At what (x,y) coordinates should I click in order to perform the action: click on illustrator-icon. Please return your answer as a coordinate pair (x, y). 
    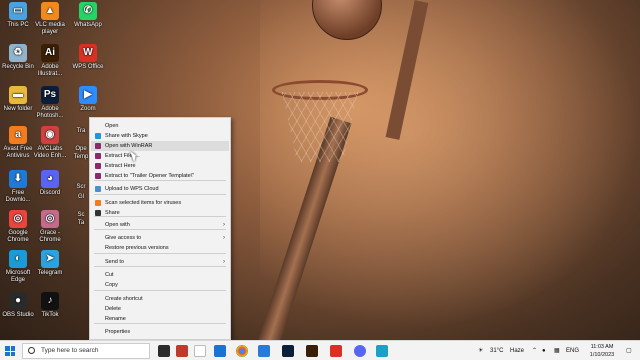
    Looking at the image, I should click on (312, 351).